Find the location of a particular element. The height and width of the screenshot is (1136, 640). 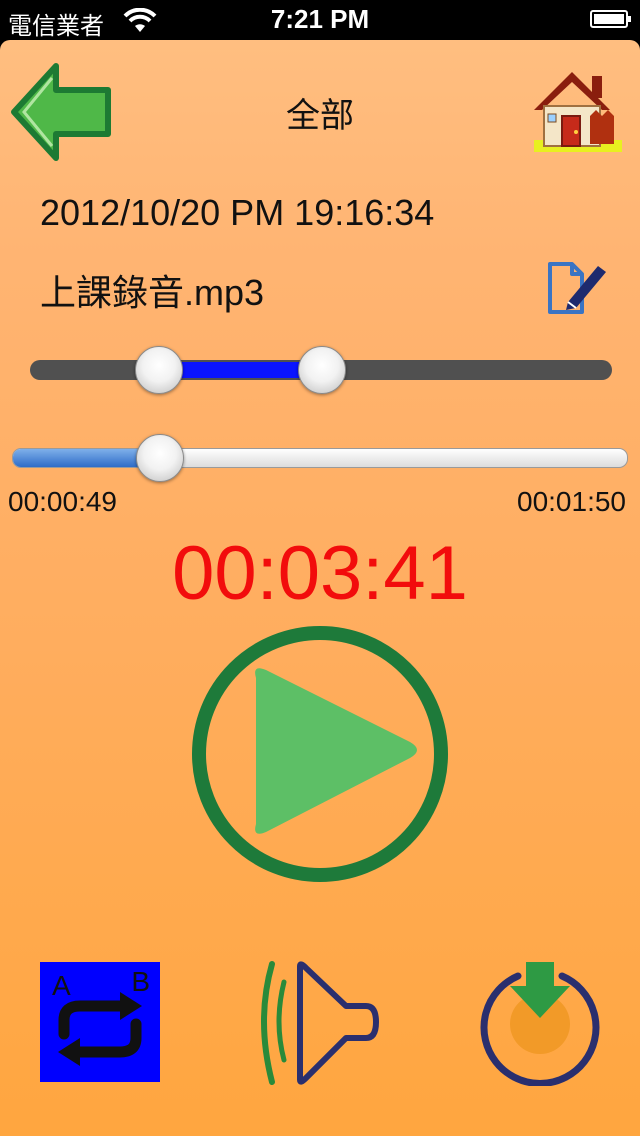

play-icon is located at coordinates (320, 754).